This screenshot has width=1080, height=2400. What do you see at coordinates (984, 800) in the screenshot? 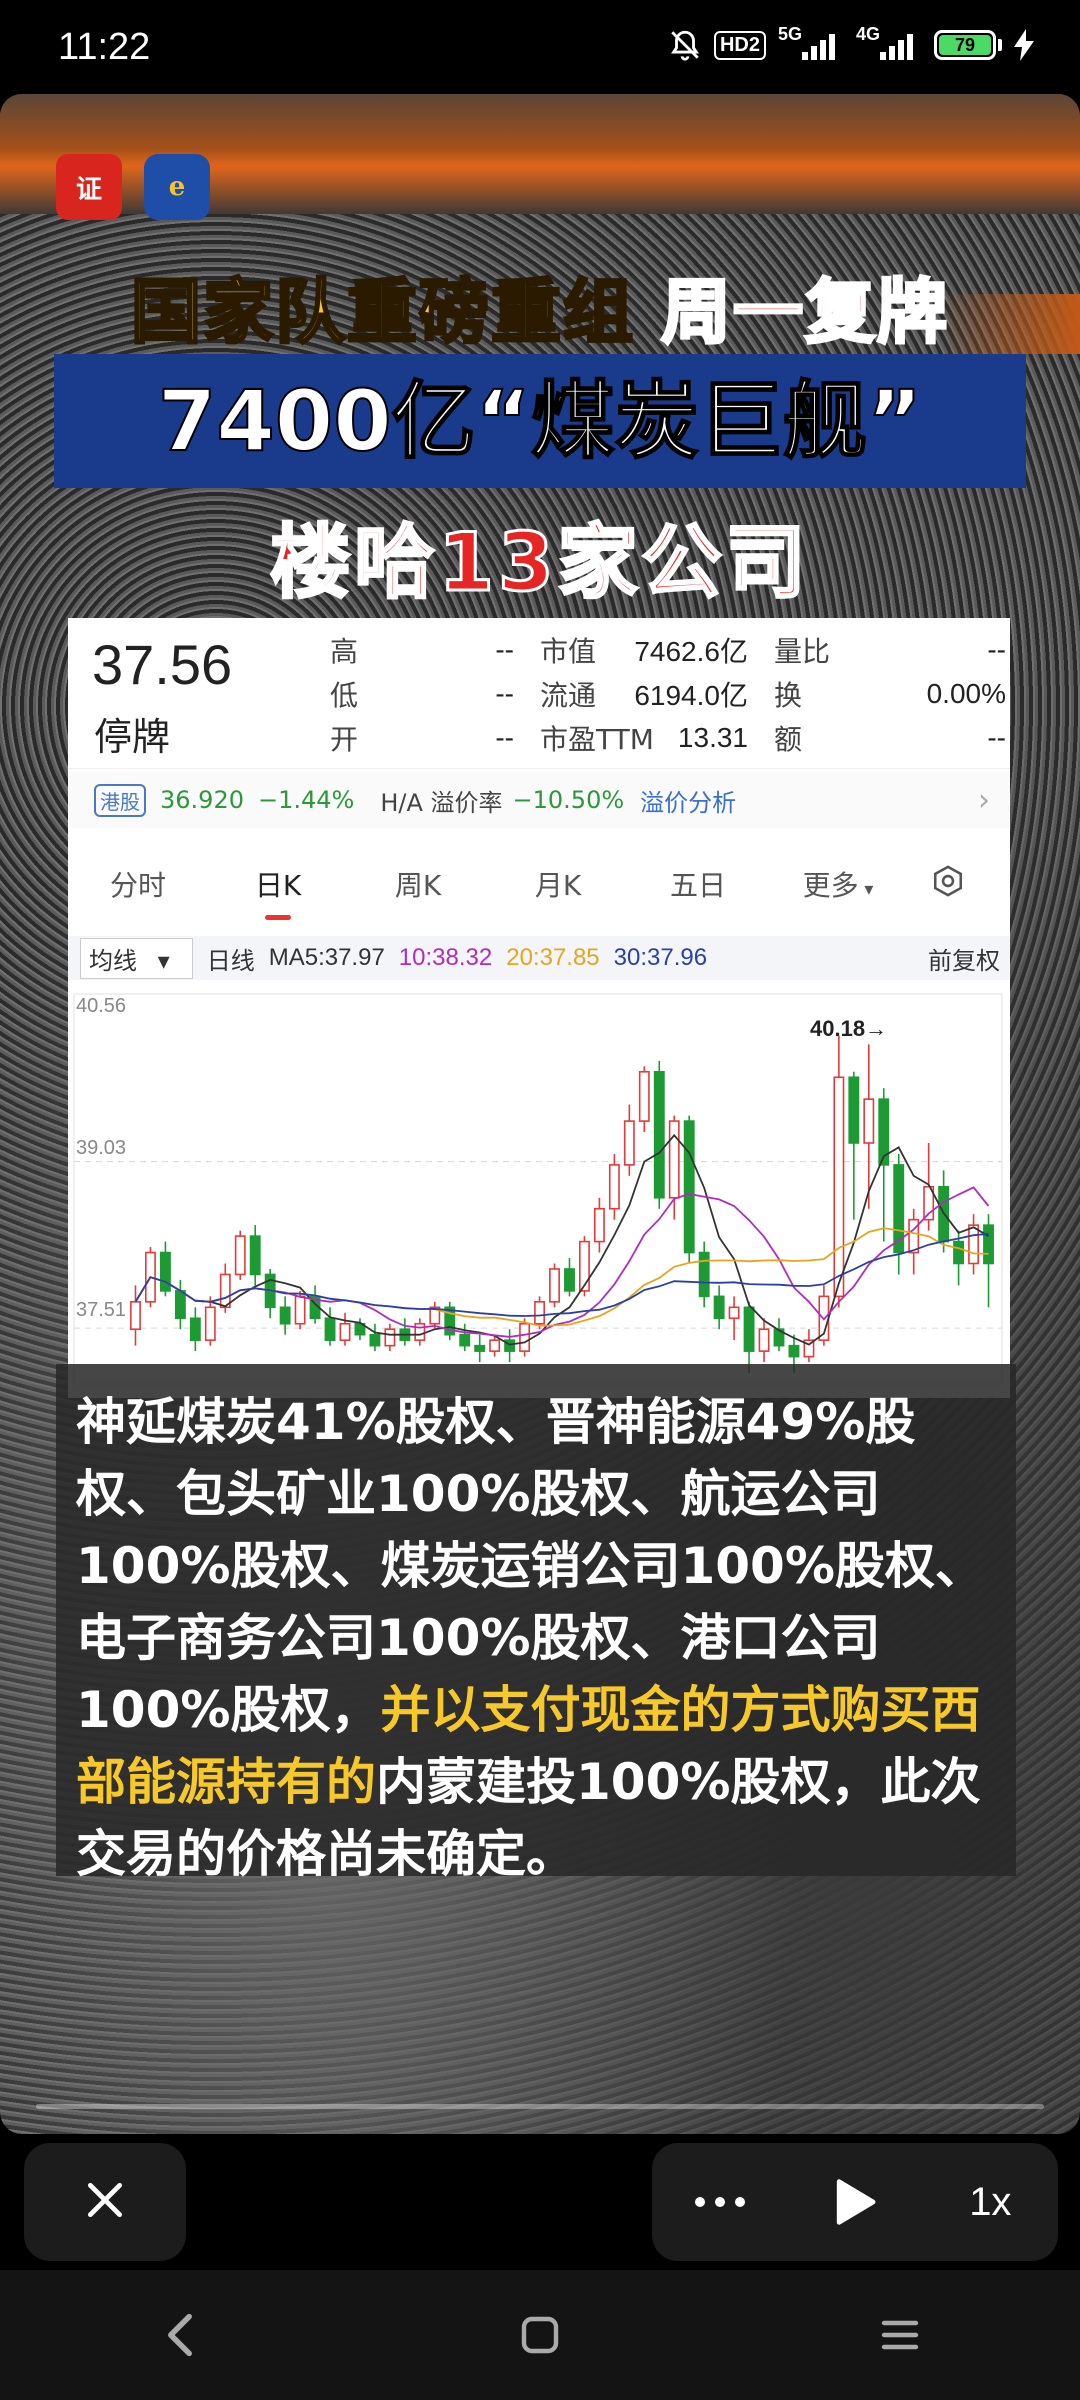
I see `chevron-right-icon: ›` at bounding box center [984, 800].